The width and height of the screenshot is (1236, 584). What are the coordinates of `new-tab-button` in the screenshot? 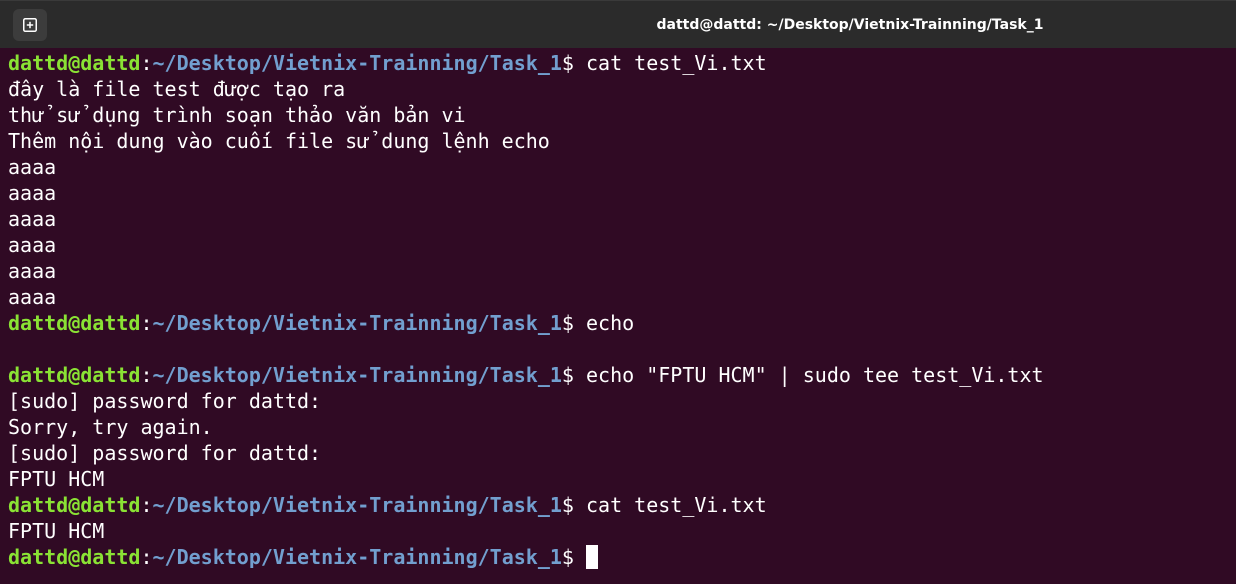 It's located at (30, 25).